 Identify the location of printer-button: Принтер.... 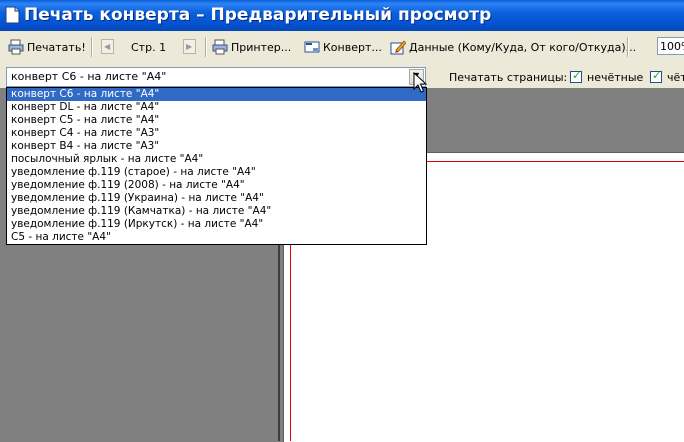
(251, 47).